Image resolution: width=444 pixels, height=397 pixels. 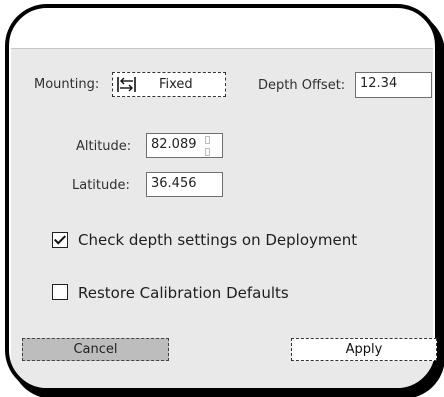 What do you see at coordinates (104, 146) in the screenshot?
I see `altitude-label: Altitude:` at bounding box center [104, 146].